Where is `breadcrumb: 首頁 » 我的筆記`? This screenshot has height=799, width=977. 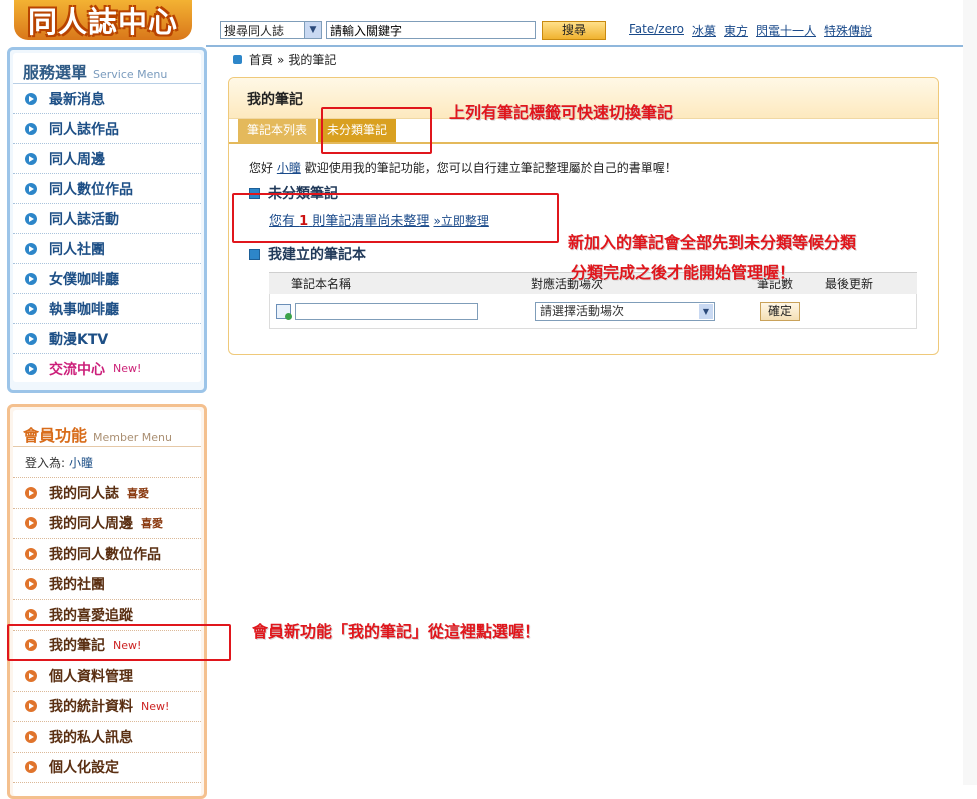
breadcrumb: 首頁 » 我的筆記 is located at coordinates (284, 59).